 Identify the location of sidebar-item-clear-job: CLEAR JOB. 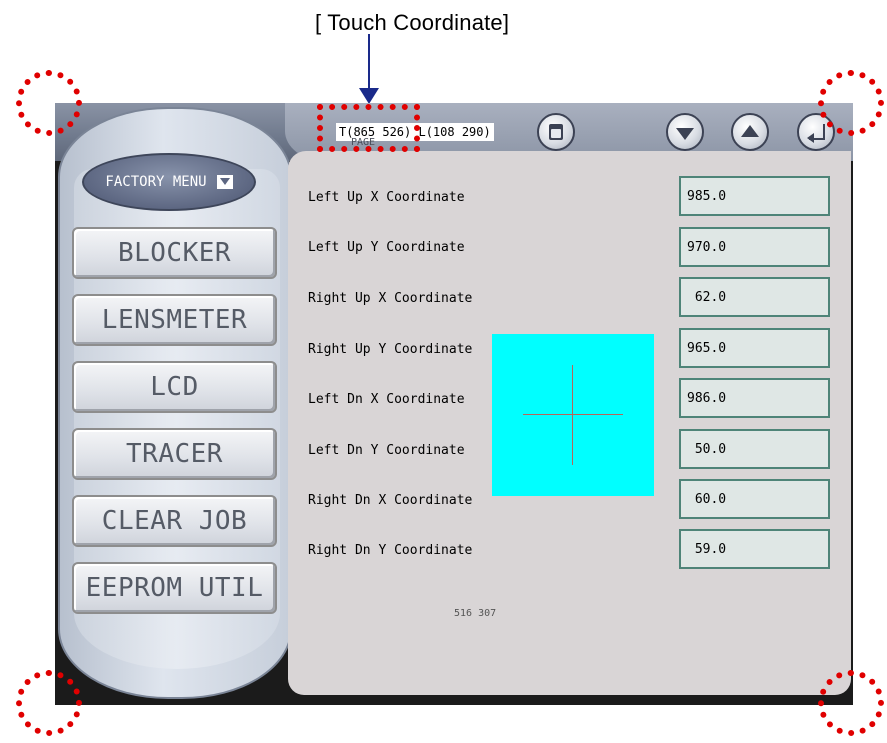
(174, 521).